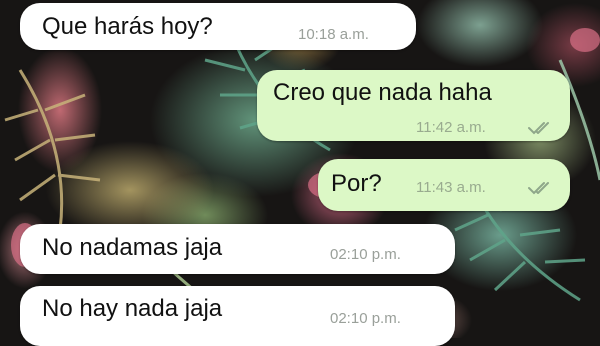 This screenshot has height=346, width=600. Describe the element at coordinates (127, 26) in the screenshot. I see `message-text: Que harás hoy?` at that location.